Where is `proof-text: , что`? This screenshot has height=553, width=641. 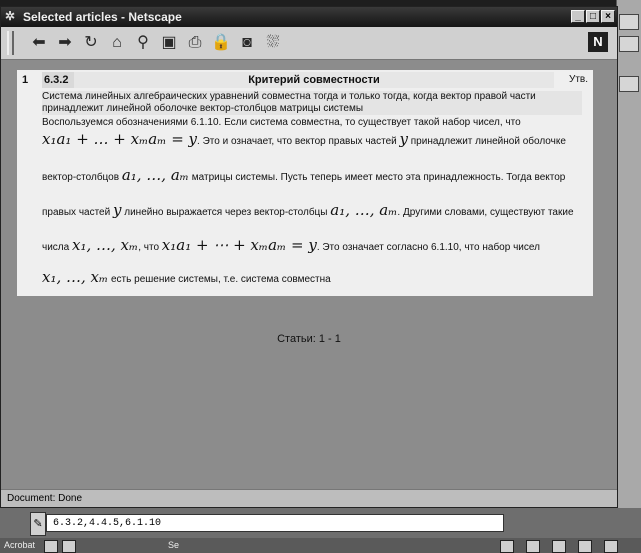 proof-text: , что is located at coordinates (148, 247).